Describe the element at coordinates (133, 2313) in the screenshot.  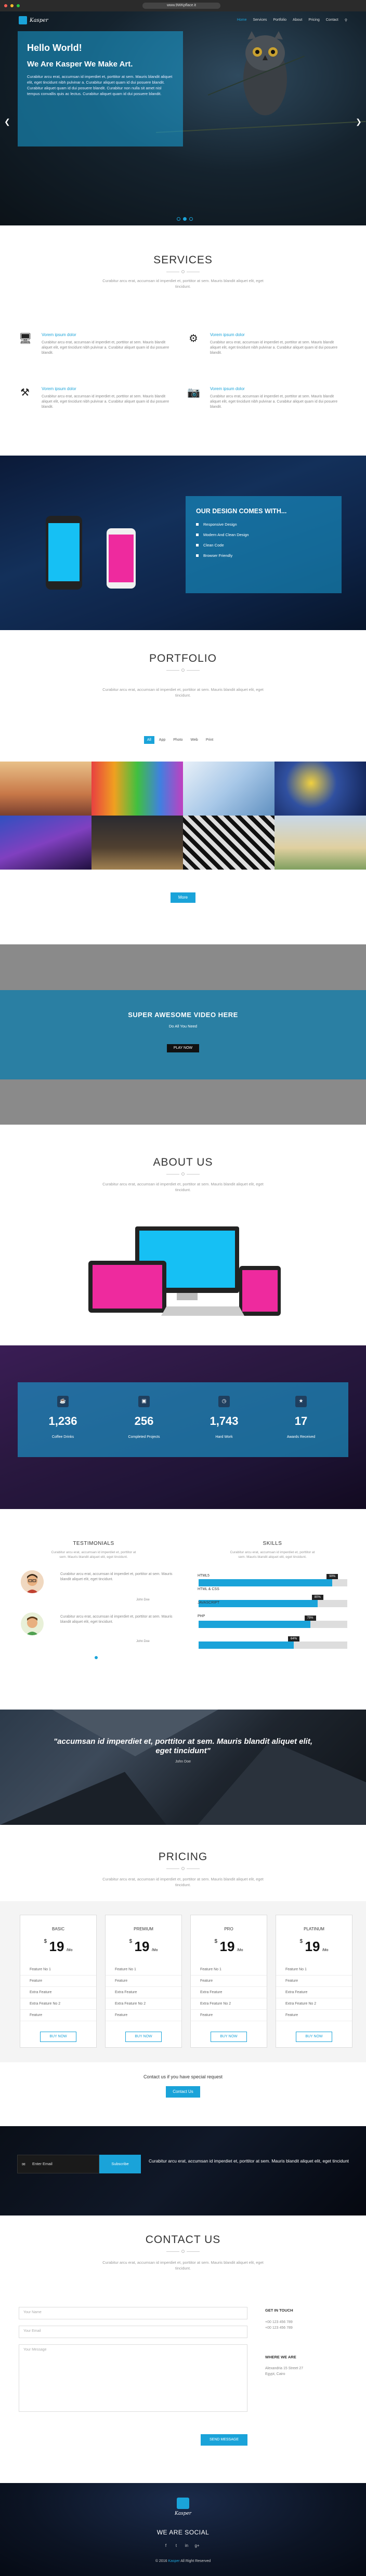
I see `name-input: Your Name` at that location.